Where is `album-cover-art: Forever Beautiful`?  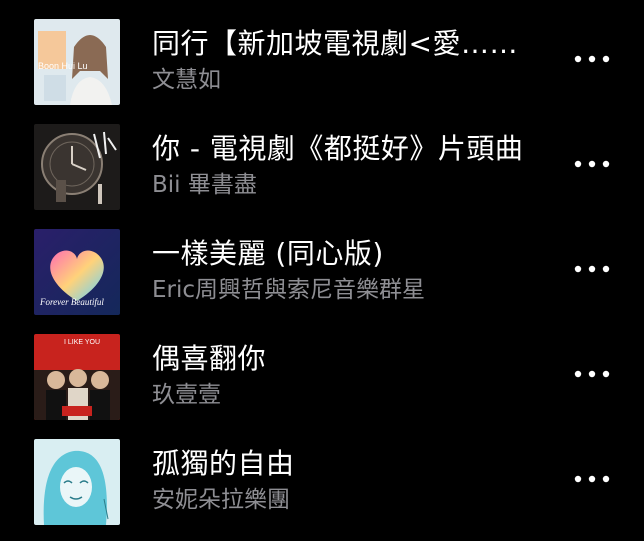 album-cover-art: Forever Beautiful is located at coordinates (77, 272).